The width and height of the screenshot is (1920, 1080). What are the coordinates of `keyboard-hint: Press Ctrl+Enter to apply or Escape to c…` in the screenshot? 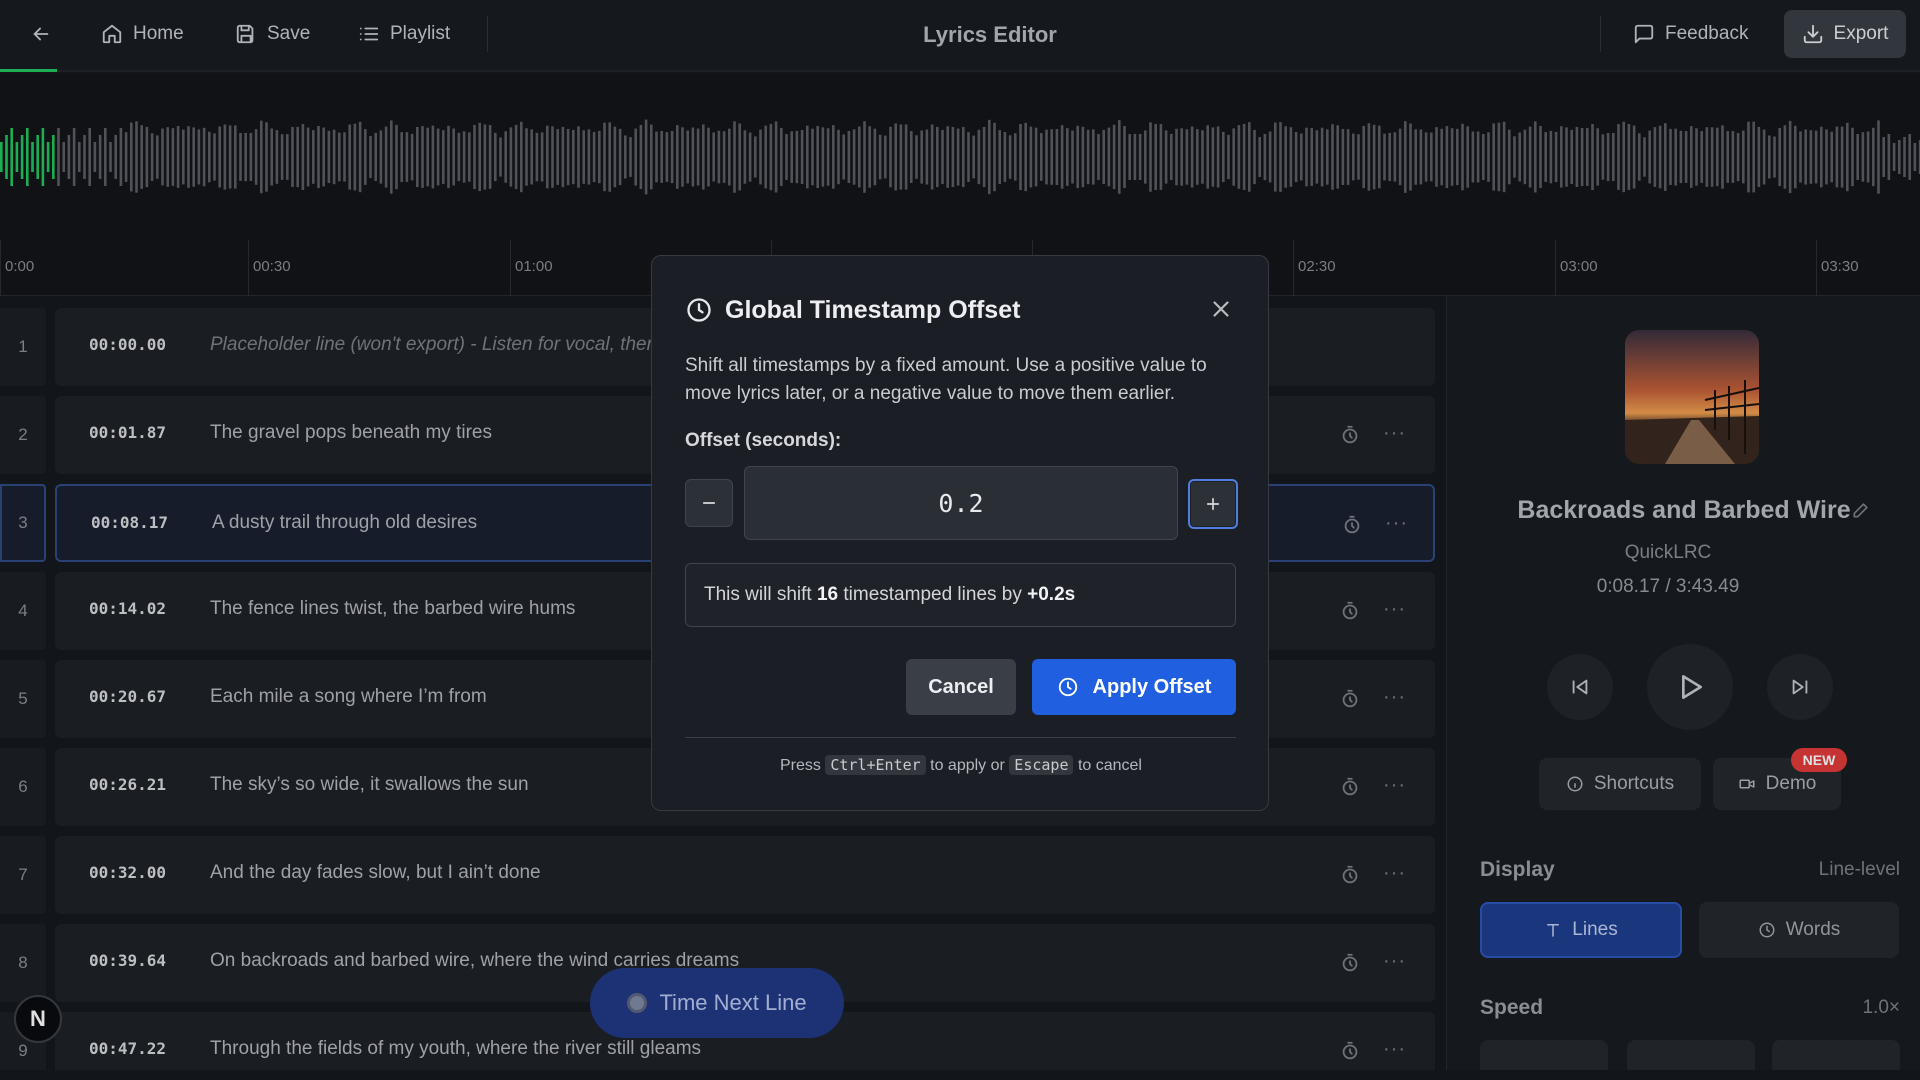 It's located at (961, 765).